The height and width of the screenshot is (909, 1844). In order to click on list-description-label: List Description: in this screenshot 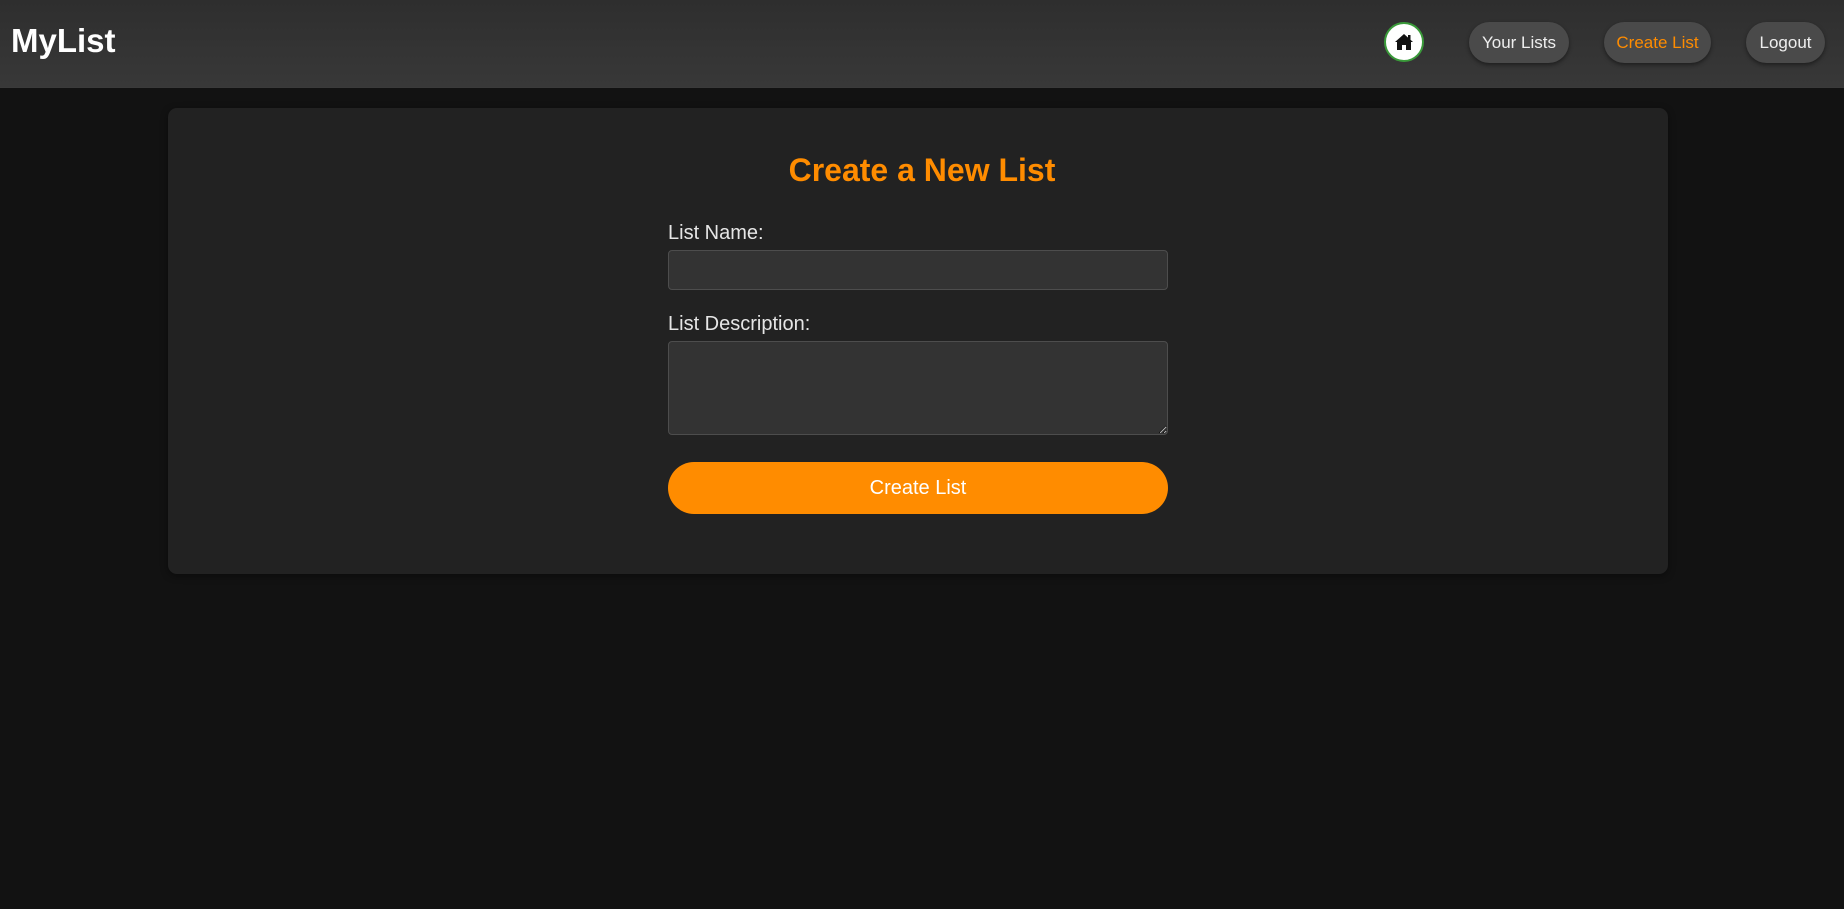, I will do `click(739, 324)`.